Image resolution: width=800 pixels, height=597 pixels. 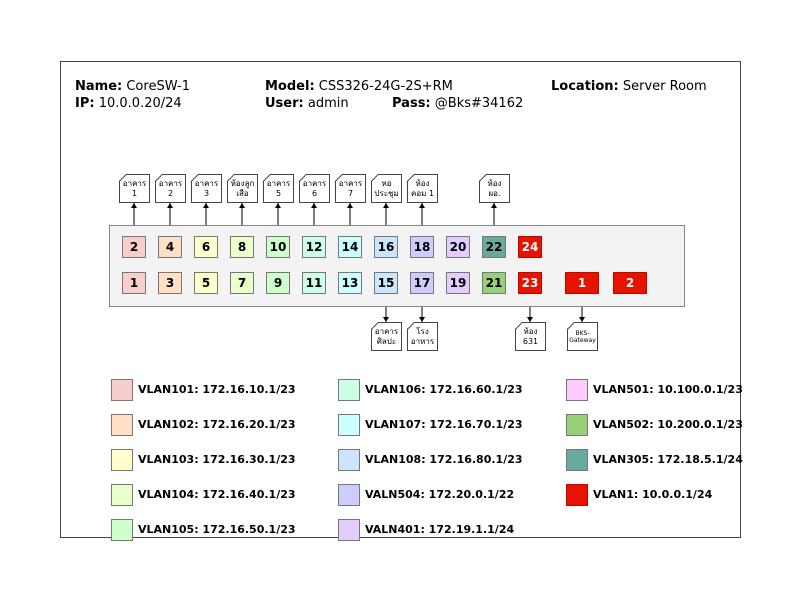 What do you see at coordinates (440, 494) in the screenshot?
I see `legend-label: VALN504: 172.20.0.1/22` at bounding box center [440, 494].